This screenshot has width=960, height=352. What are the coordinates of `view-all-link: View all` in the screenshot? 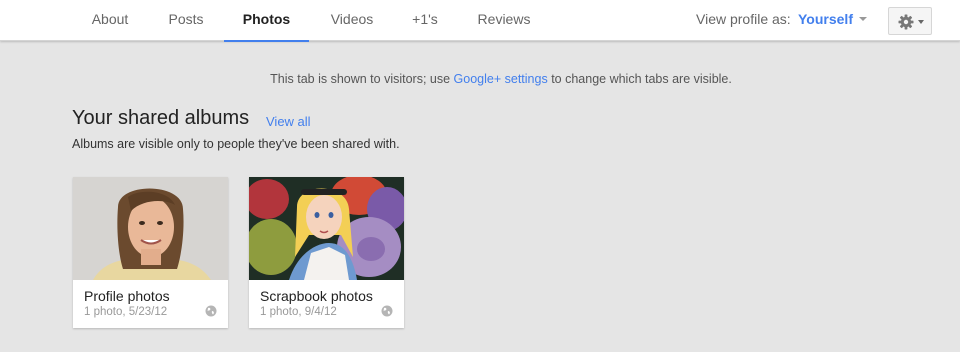 It's located at (288, 121).